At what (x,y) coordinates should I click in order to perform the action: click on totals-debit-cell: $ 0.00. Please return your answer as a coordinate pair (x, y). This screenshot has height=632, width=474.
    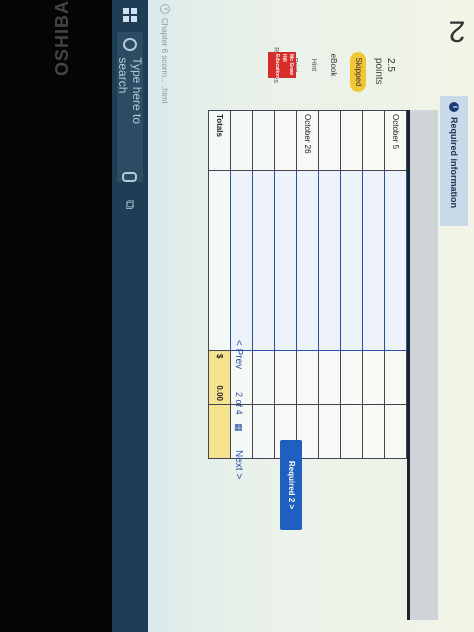
    Looking at the image, I should click on (219, 377).